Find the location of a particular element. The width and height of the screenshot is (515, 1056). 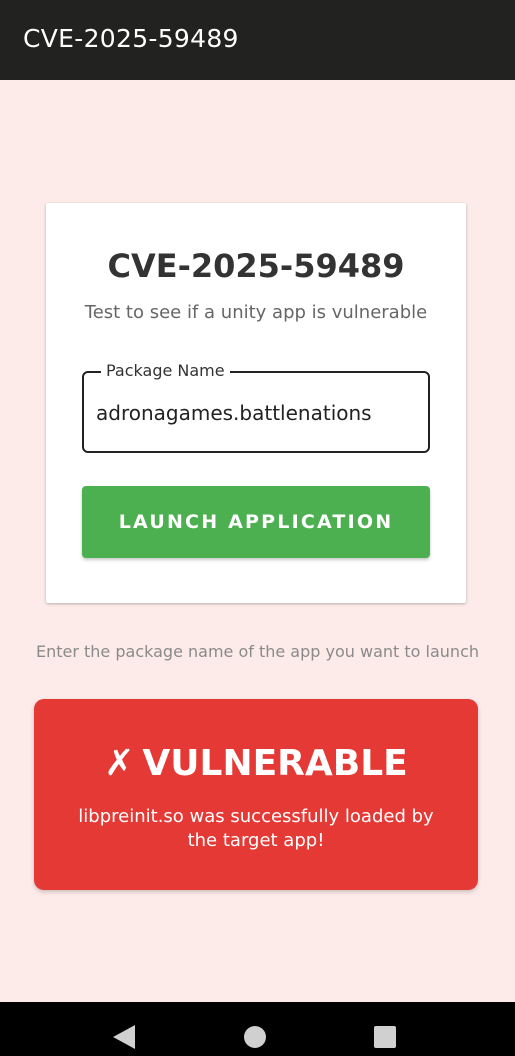

back-triangle-icon is located at coordinates (124, 1037).